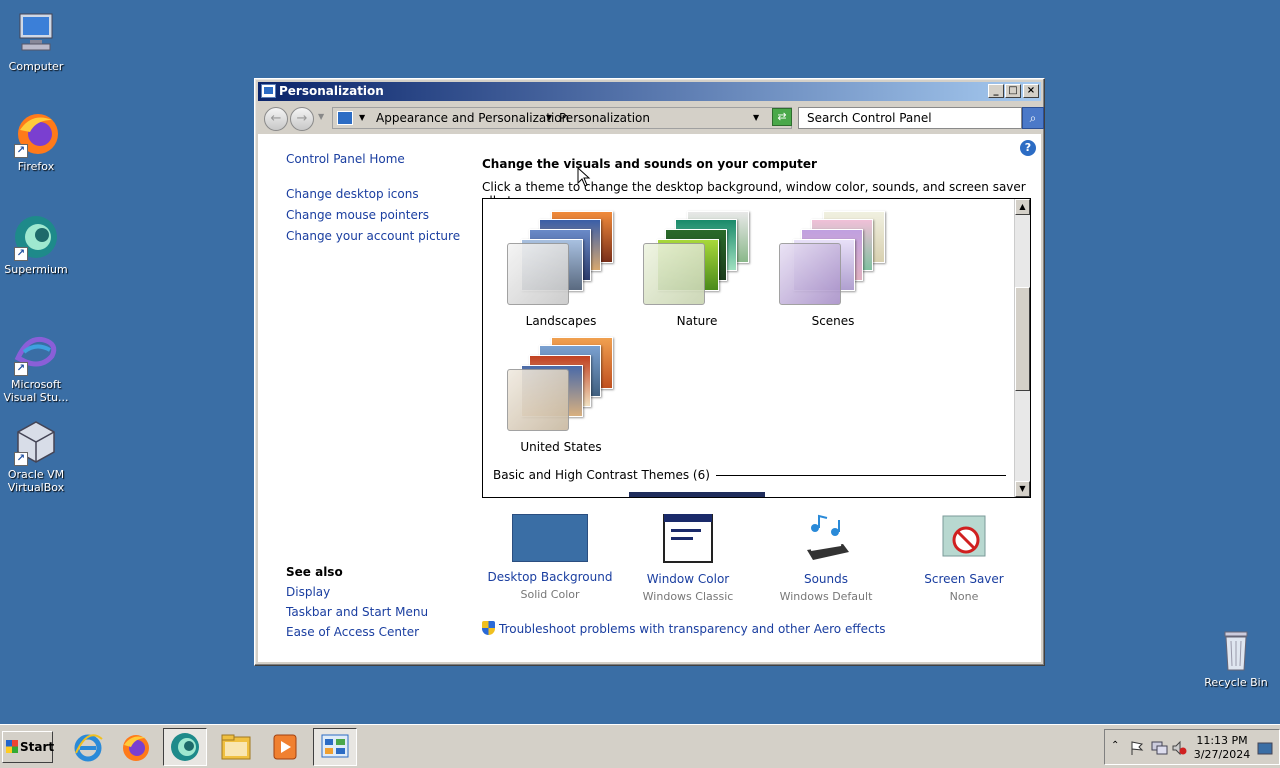 This screenshot has width=1280, height=768. I want to click on taskbar-supermium, so click(185, 747).